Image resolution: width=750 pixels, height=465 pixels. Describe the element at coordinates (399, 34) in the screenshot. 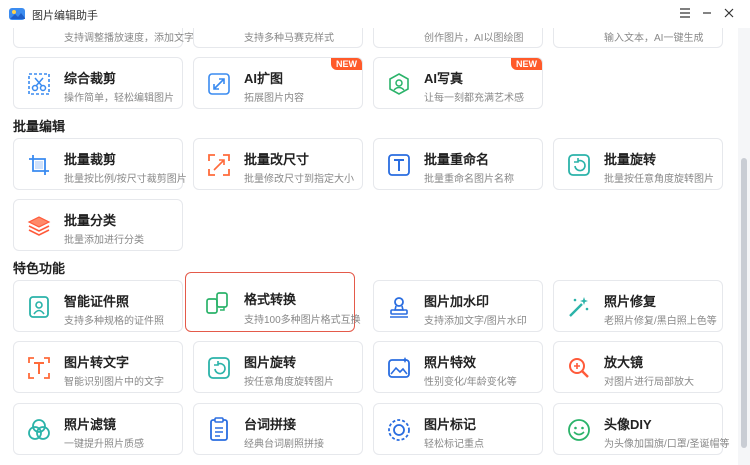

I see `ai-paint-icon` at that location.